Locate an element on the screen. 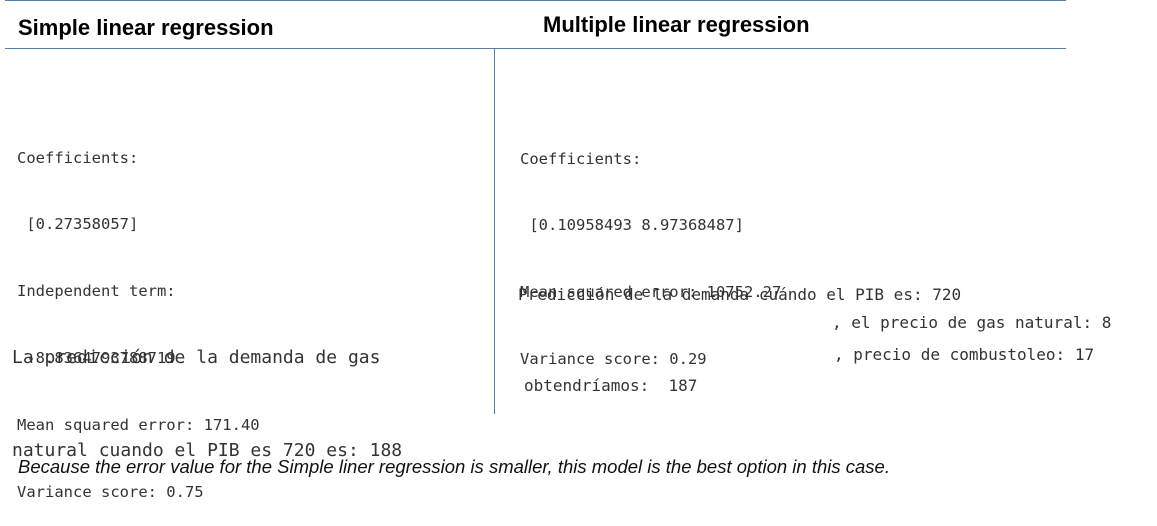  header-divider is located at coordinates (535, 48).